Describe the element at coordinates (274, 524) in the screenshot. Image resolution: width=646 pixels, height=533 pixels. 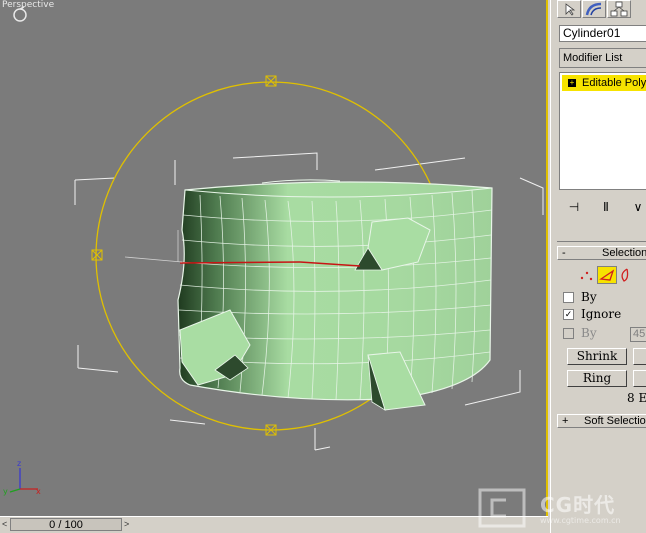
I see `time-bar: < 0 / 100 >` at that location.